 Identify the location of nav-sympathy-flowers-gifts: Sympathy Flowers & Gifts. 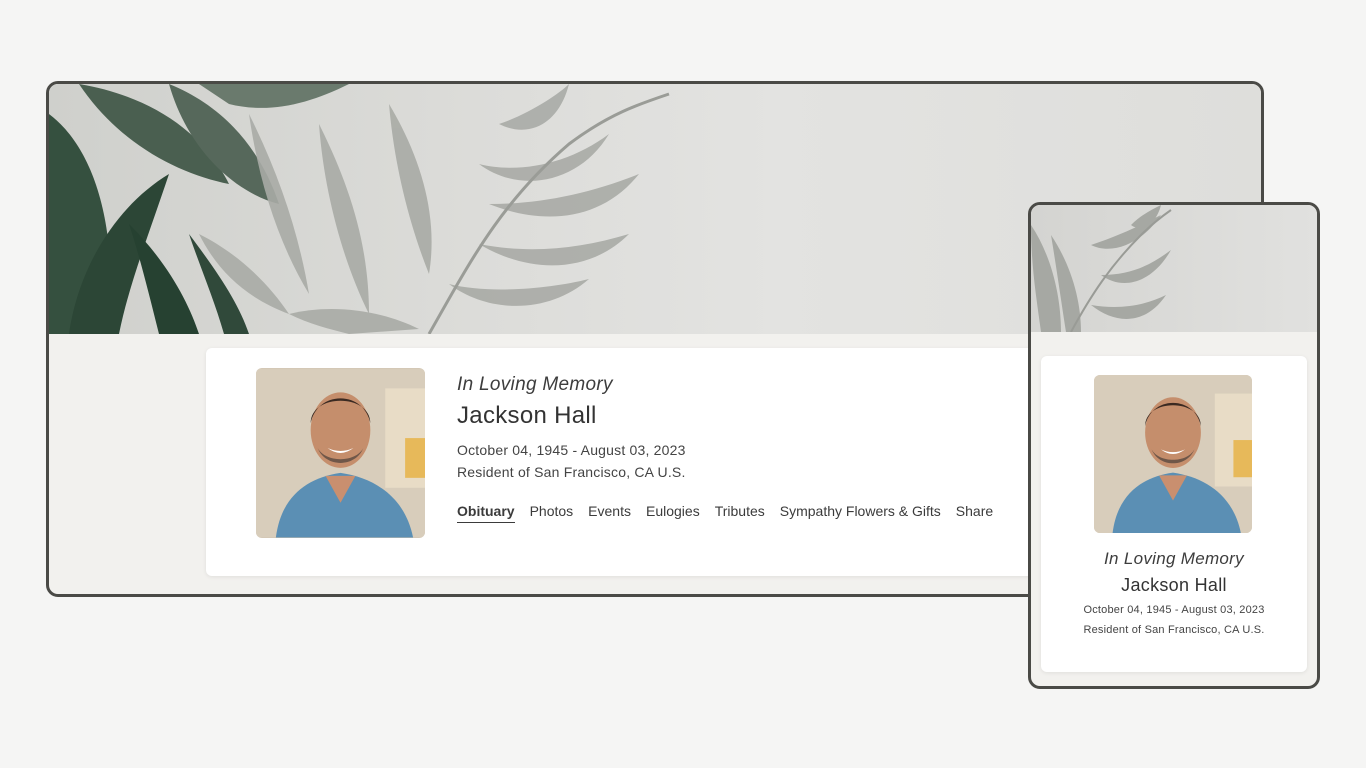
(860, 513).